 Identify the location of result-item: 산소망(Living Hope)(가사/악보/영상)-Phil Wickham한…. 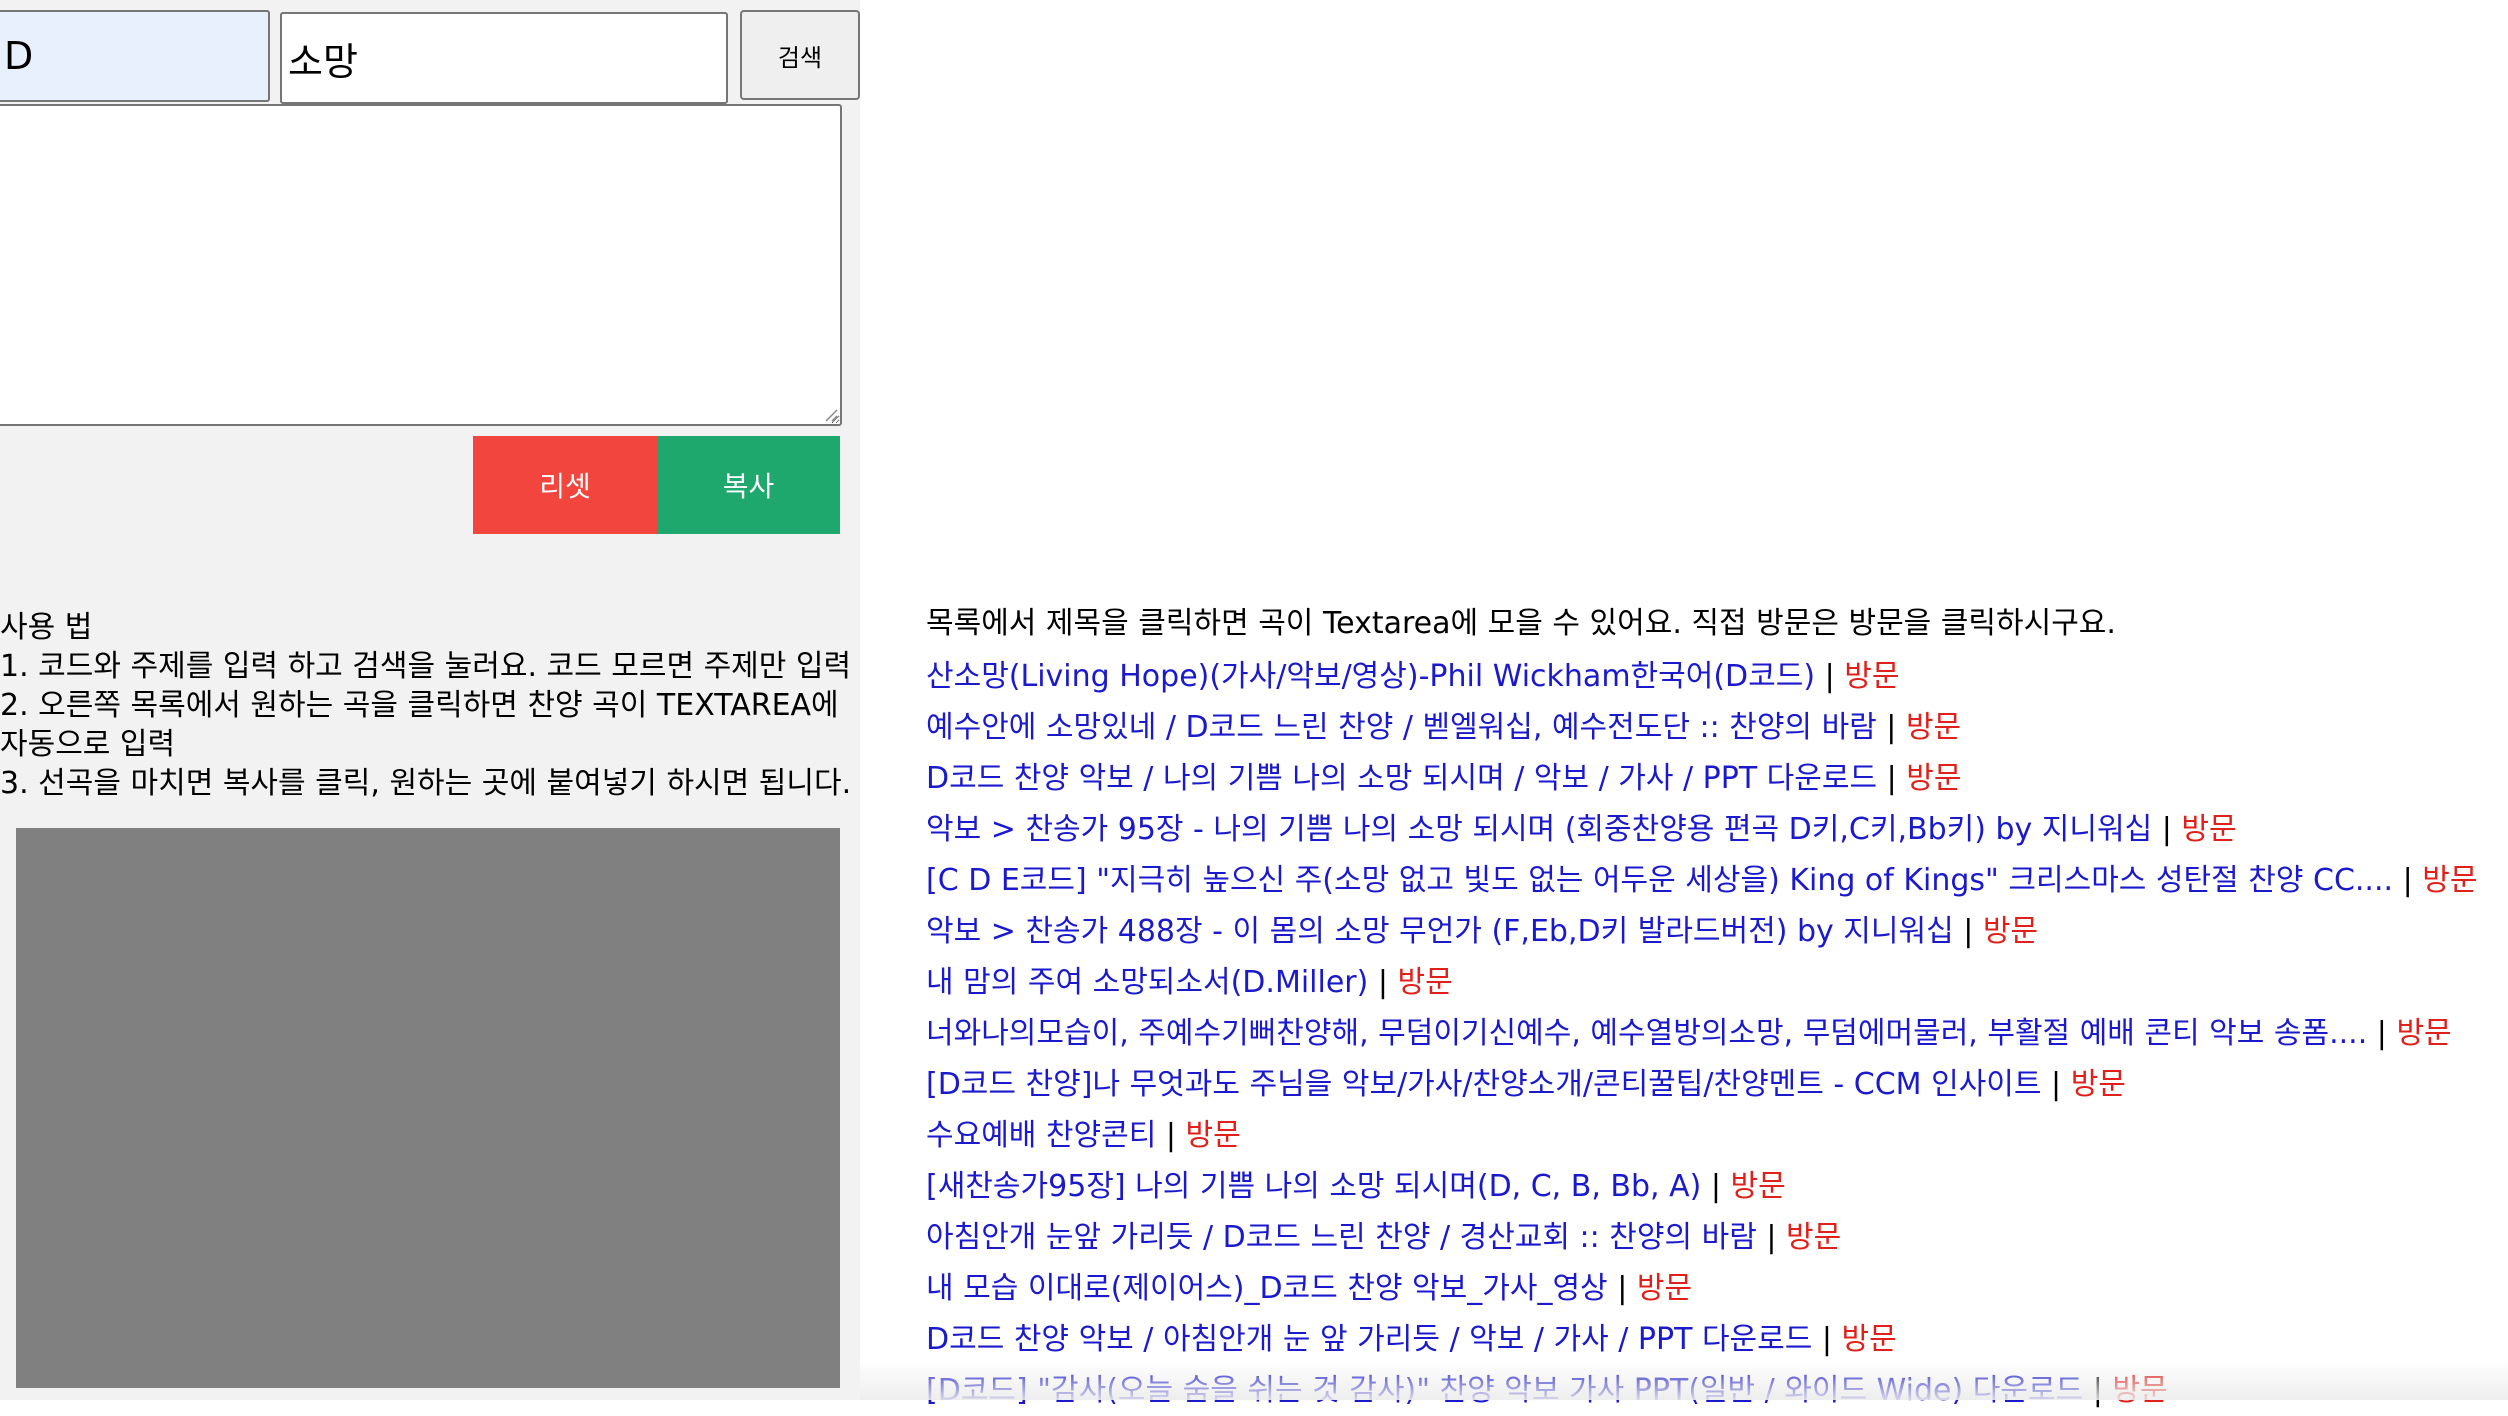
(1711, 676).